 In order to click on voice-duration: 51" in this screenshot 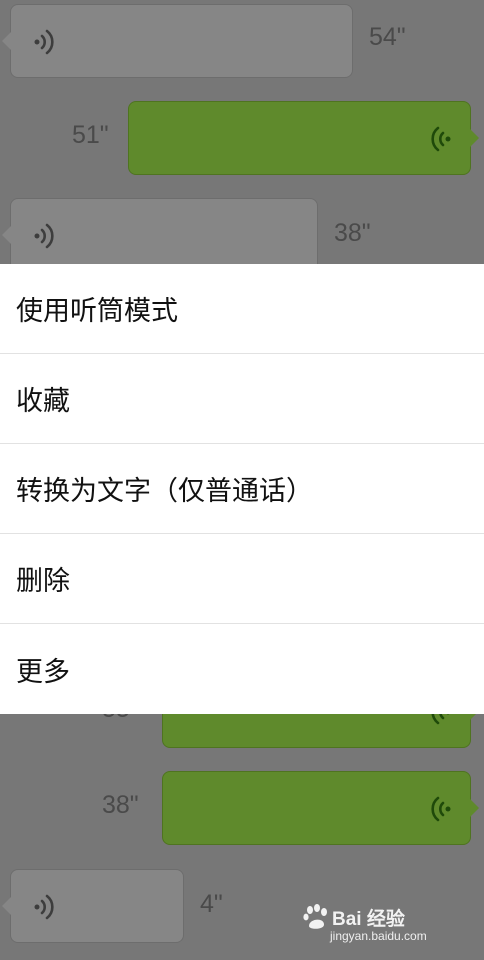, I will do `click(90, 135)`.